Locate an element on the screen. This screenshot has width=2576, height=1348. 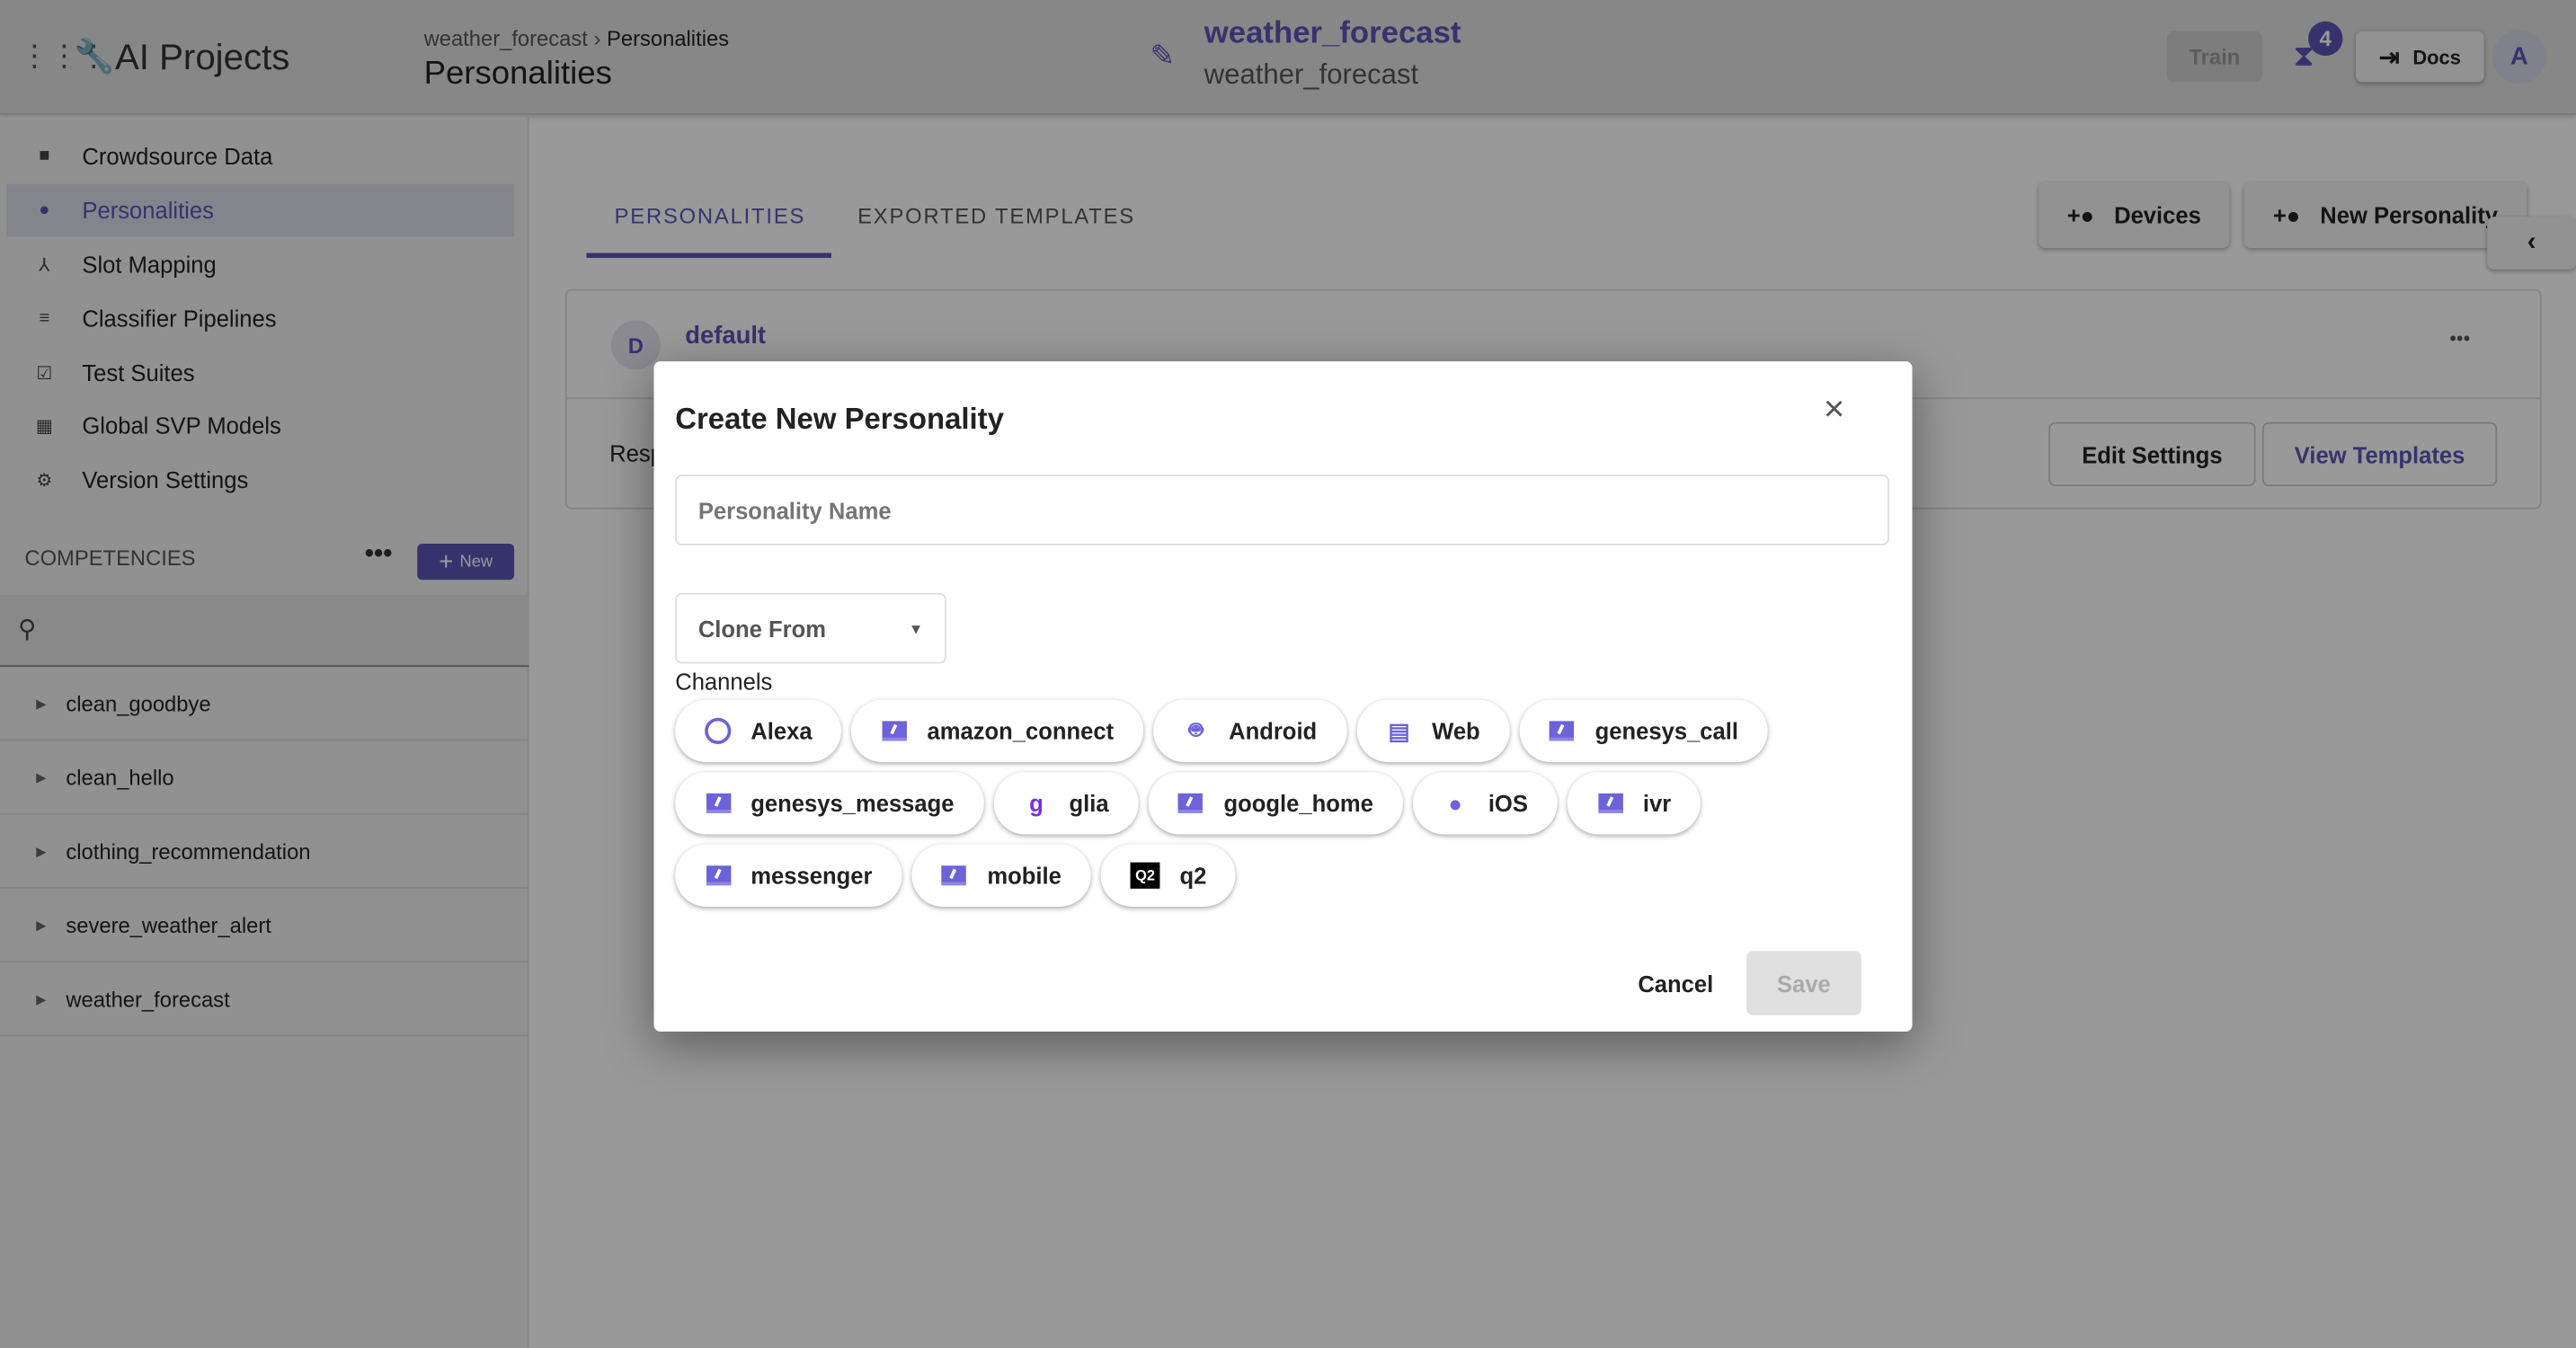
channel-chip-genesys-message: genesys_message is located at coordinates (829, 803).